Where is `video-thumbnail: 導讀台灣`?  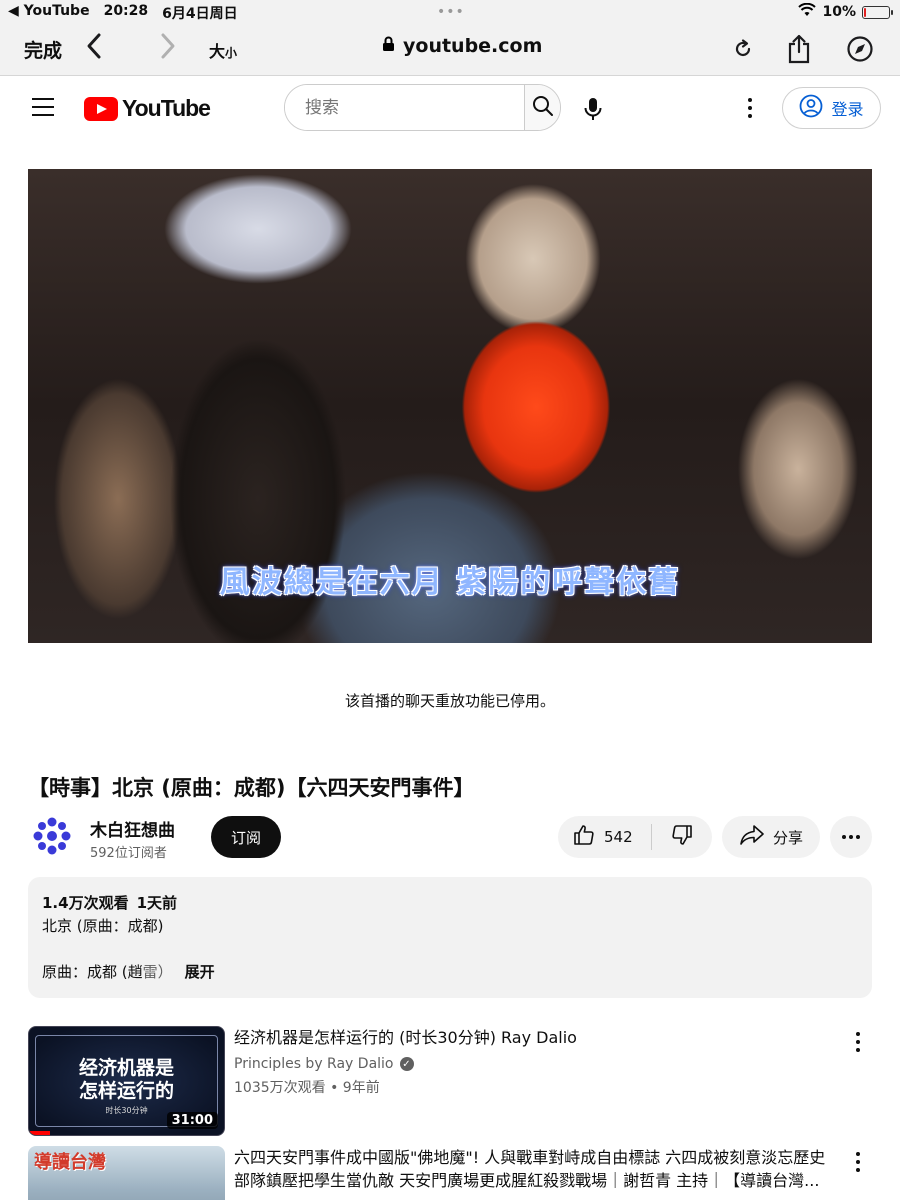 video-thumbnail: 導讀台灣 is located at coordinates (126, 1173).